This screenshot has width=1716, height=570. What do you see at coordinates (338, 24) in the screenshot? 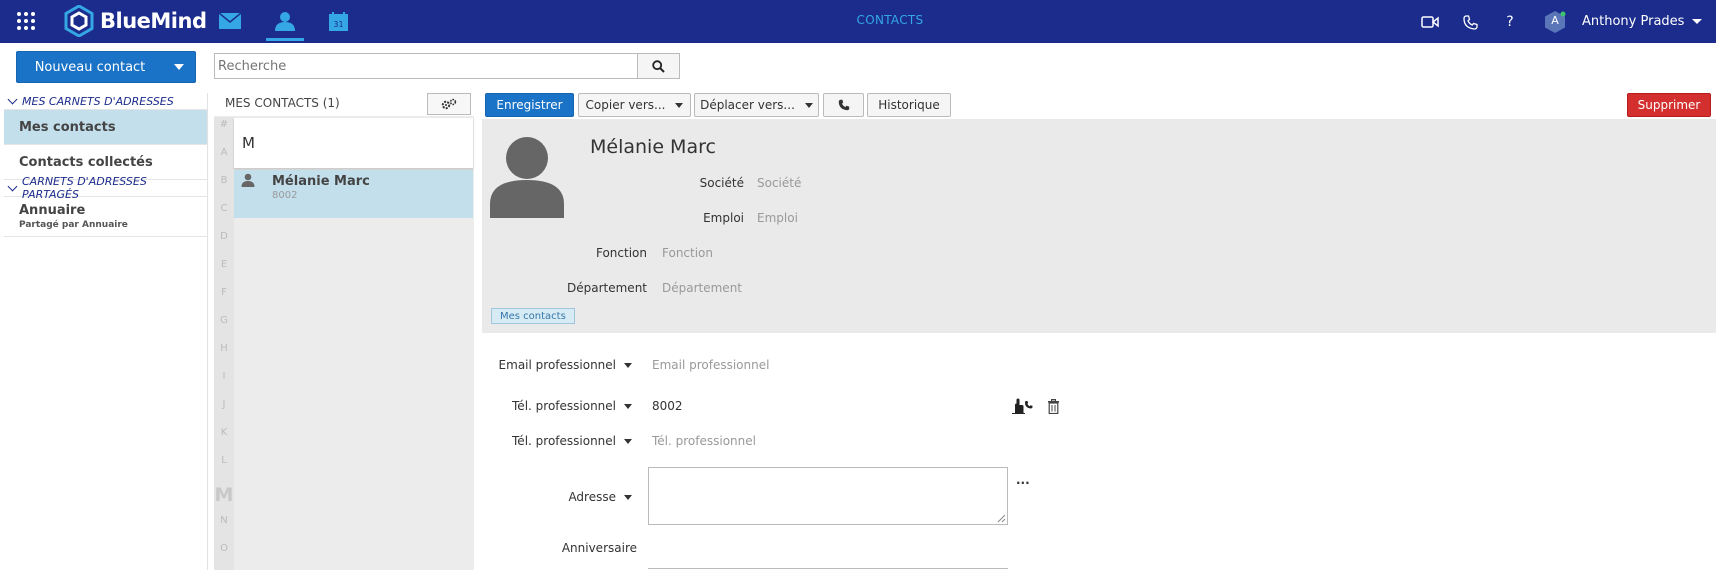
I see `svg-text: 31` at bounding box center [338, 24].